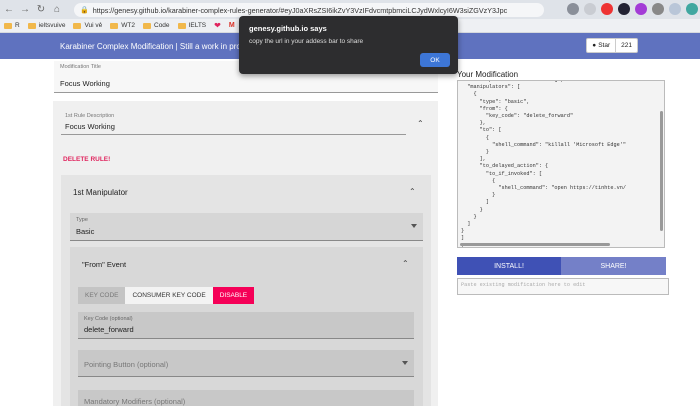  I want to click on bookmark-ieltsvuive: ieltsvuive, so click(46, 25).